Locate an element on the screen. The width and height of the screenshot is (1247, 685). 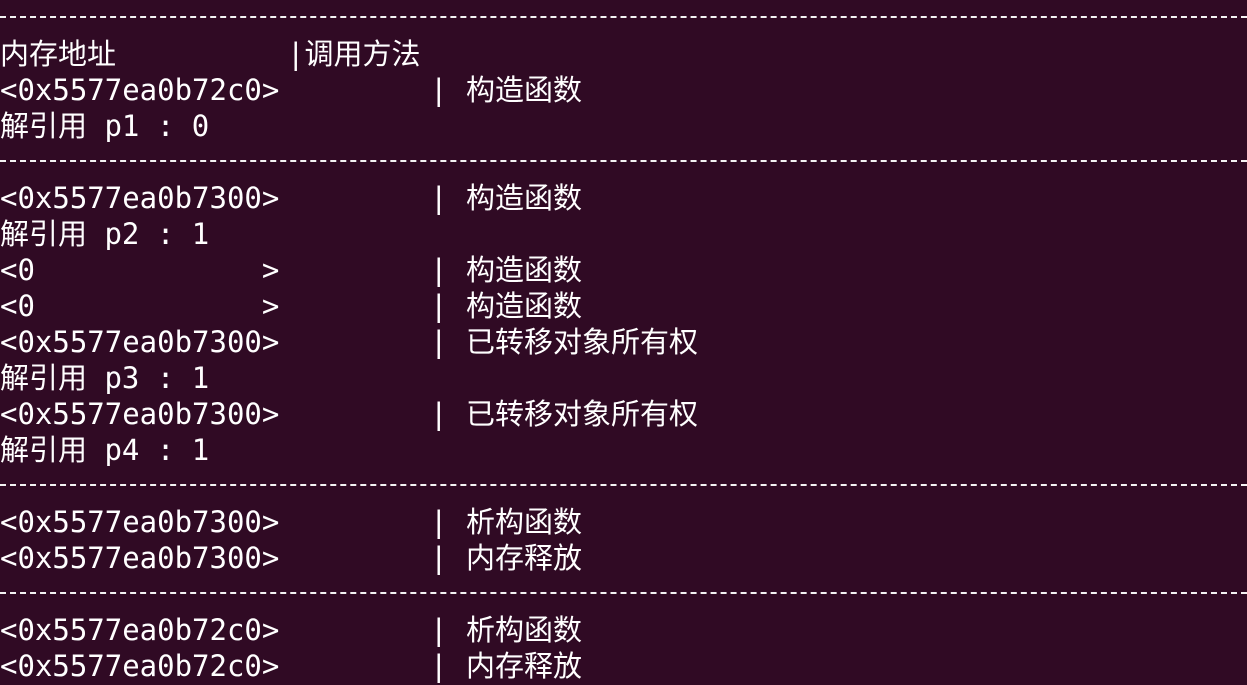
title-wrap: unique_int is located at coordinates (623, 18).